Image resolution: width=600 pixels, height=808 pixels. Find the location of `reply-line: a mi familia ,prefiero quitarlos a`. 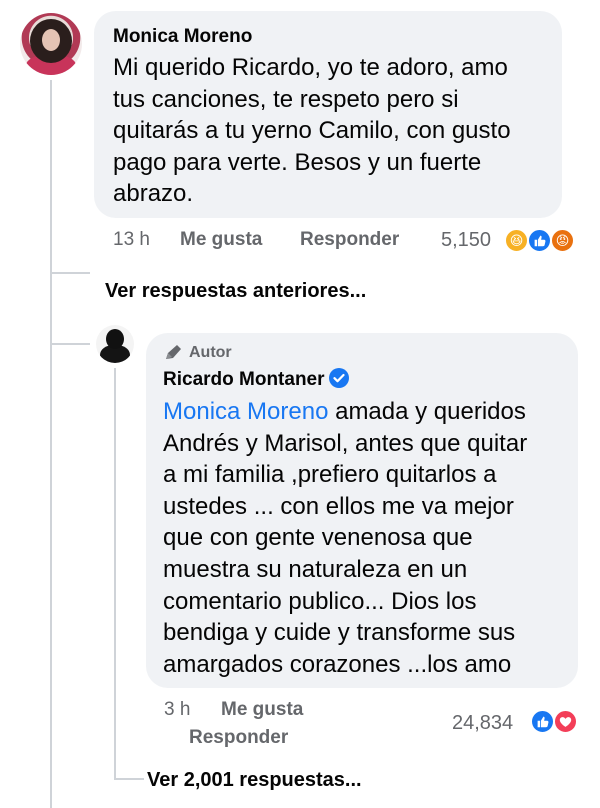

reply-line: a mi familia ,prefiero quitarlos a is located at coordinates (330, 475).